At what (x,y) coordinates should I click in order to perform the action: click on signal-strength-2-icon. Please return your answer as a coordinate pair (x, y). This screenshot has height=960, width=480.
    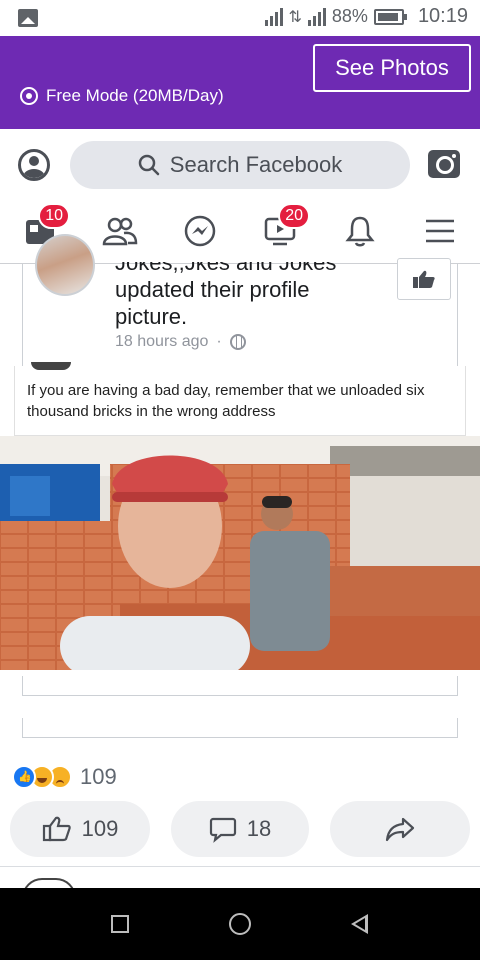
    Looking at the image, I should click on (316, 16).